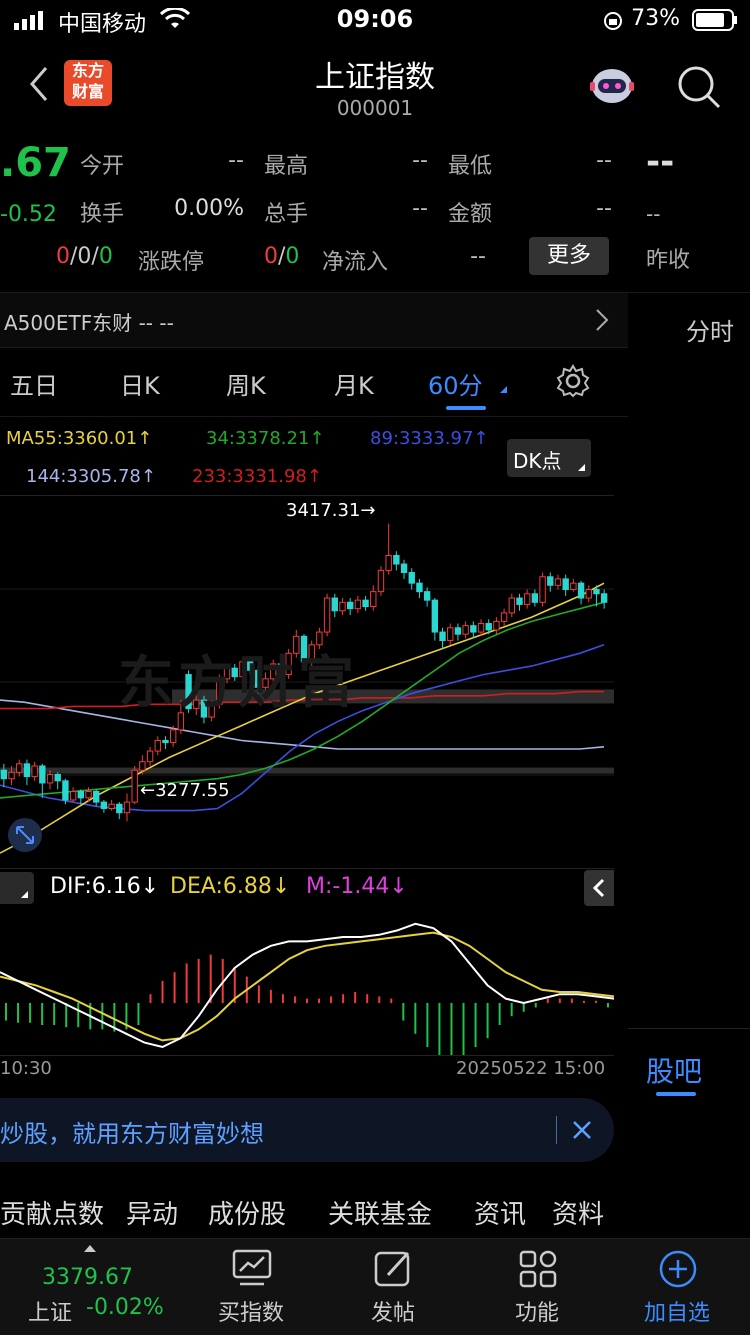 The image size is (750, 1335). What do you see at coordinates (710, 329) in the screenshot?
I see `tab-intraday: 分时` at bounding box center [710, 329].